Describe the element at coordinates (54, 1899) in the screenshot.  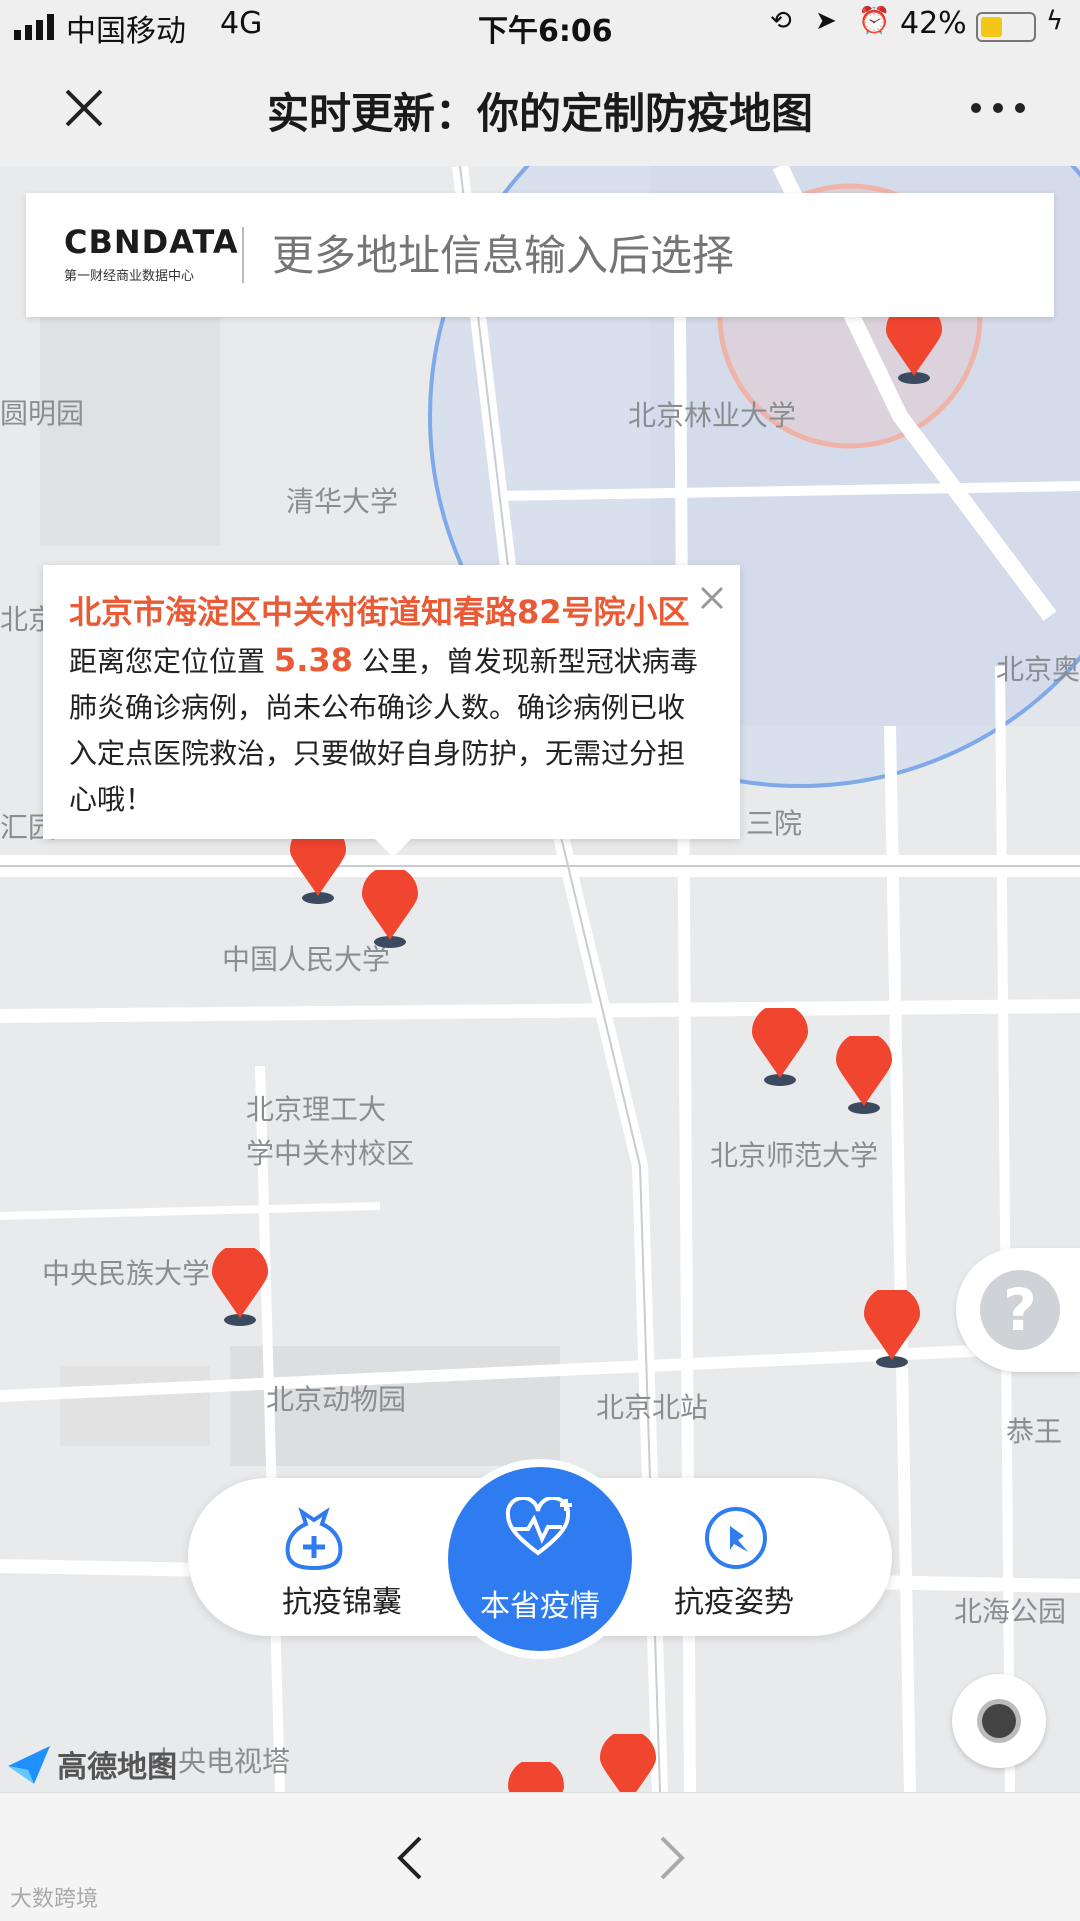
I see `watermark: 大数跨境` at that location.